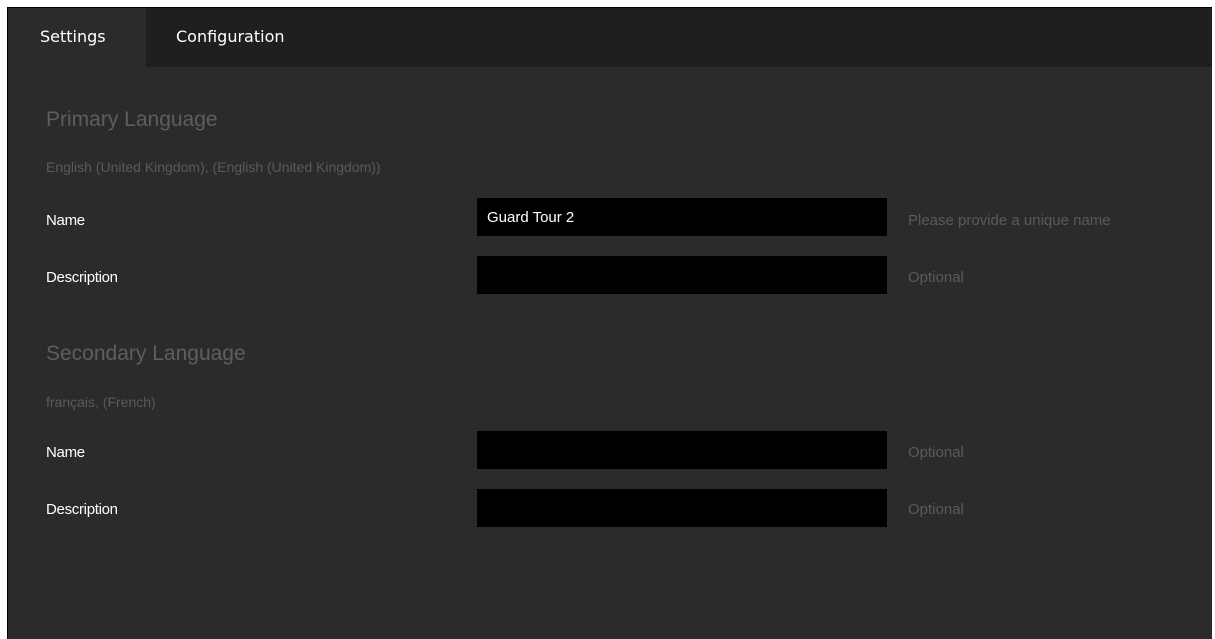  Describe the element at coordinates (82, 509) in the screenshot. I see `secondary-description-label: Description` at that location.